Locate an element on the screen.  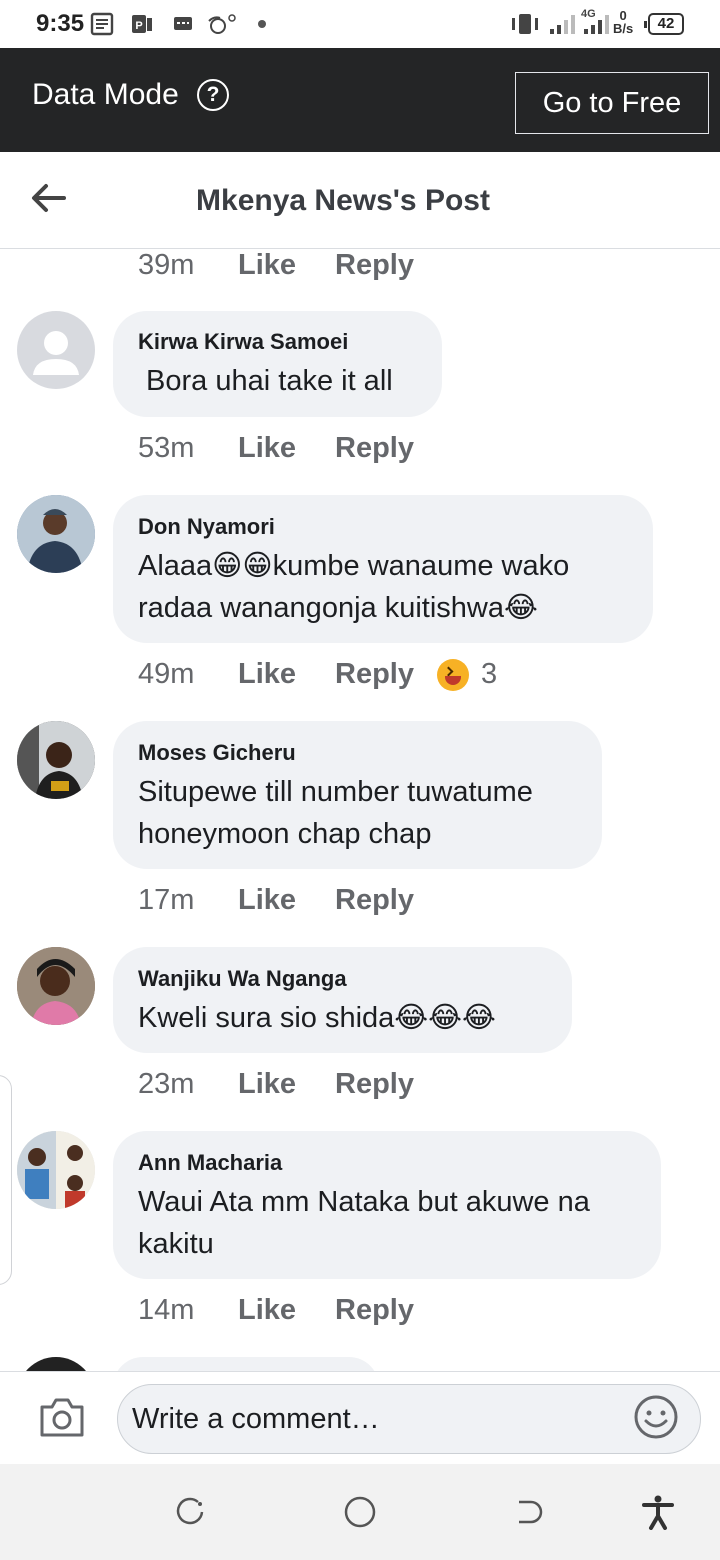
post-header: Mkenya News's Post is located at coordinates (360, 200).